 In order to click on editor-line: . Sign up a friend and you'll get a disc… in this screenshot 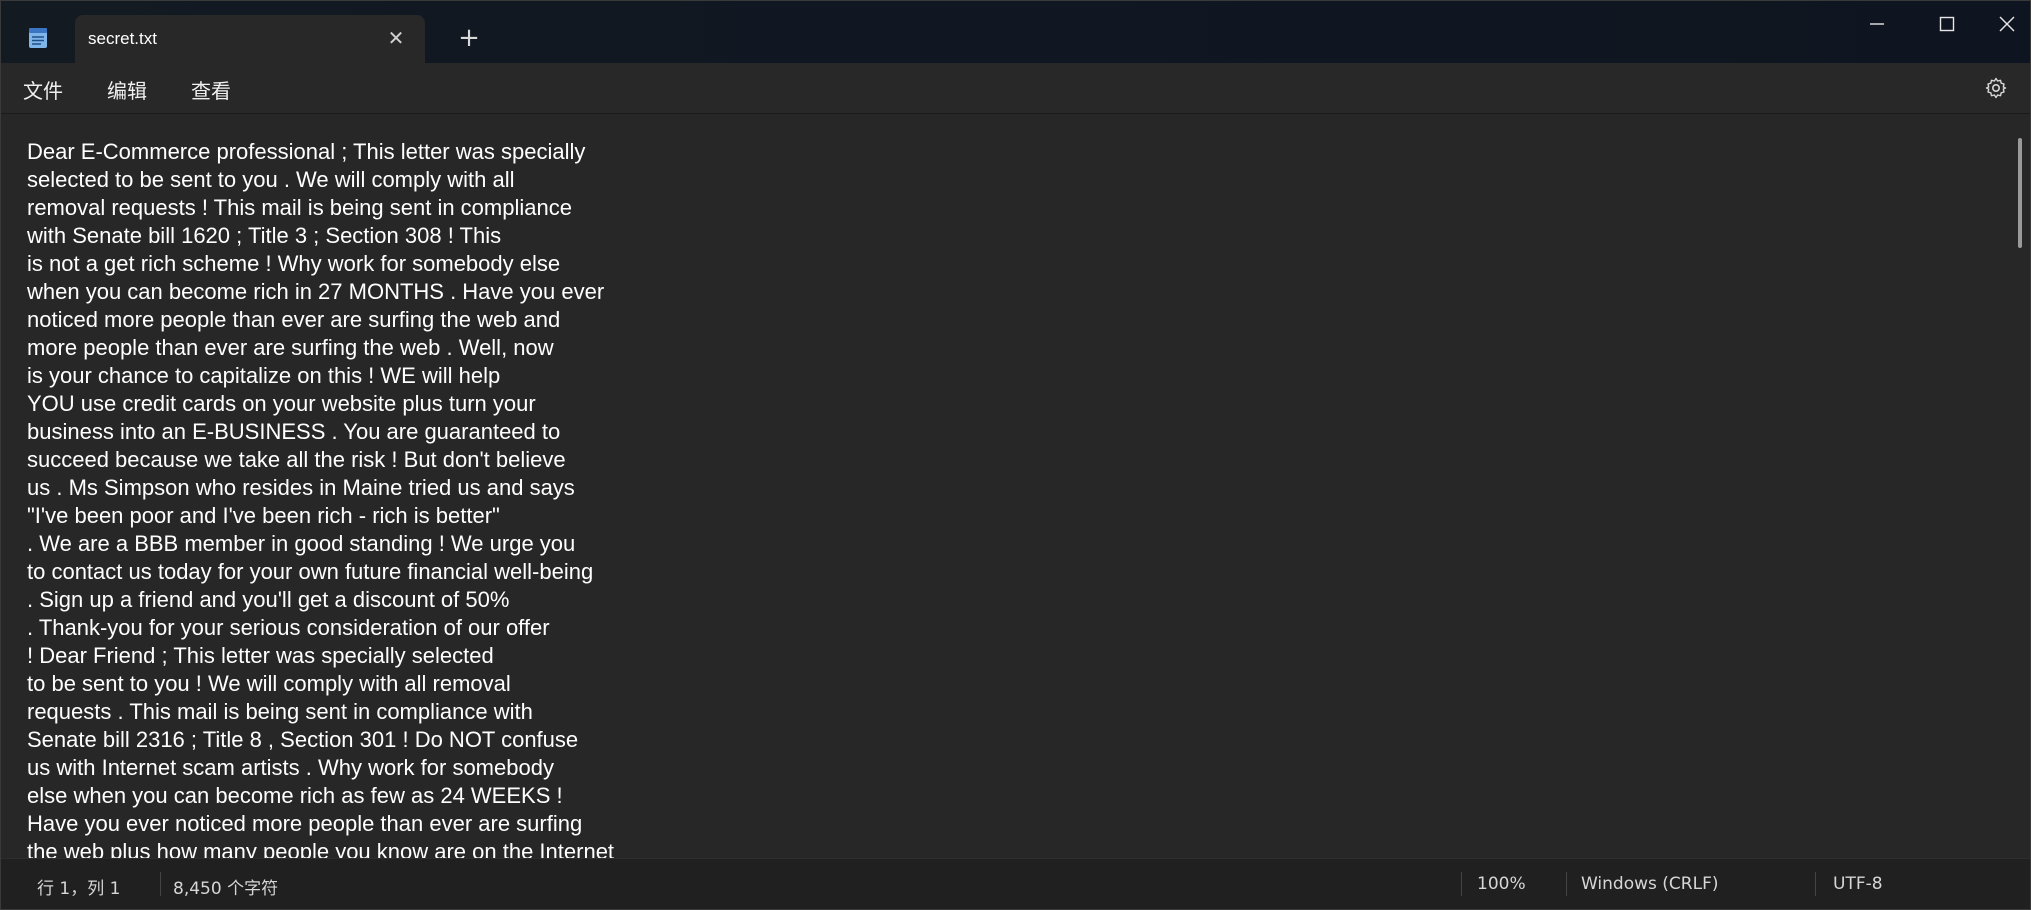, I will do `click(268, 599)`.